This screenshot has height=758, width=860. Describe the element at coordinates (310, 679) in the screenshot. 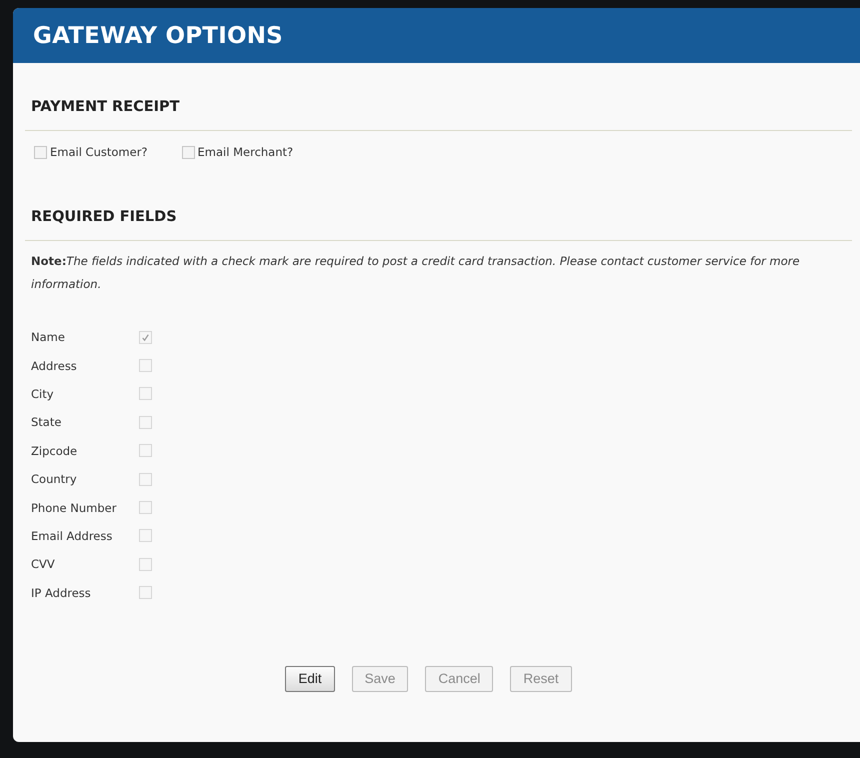

I see `action-button: Edit` at that location.